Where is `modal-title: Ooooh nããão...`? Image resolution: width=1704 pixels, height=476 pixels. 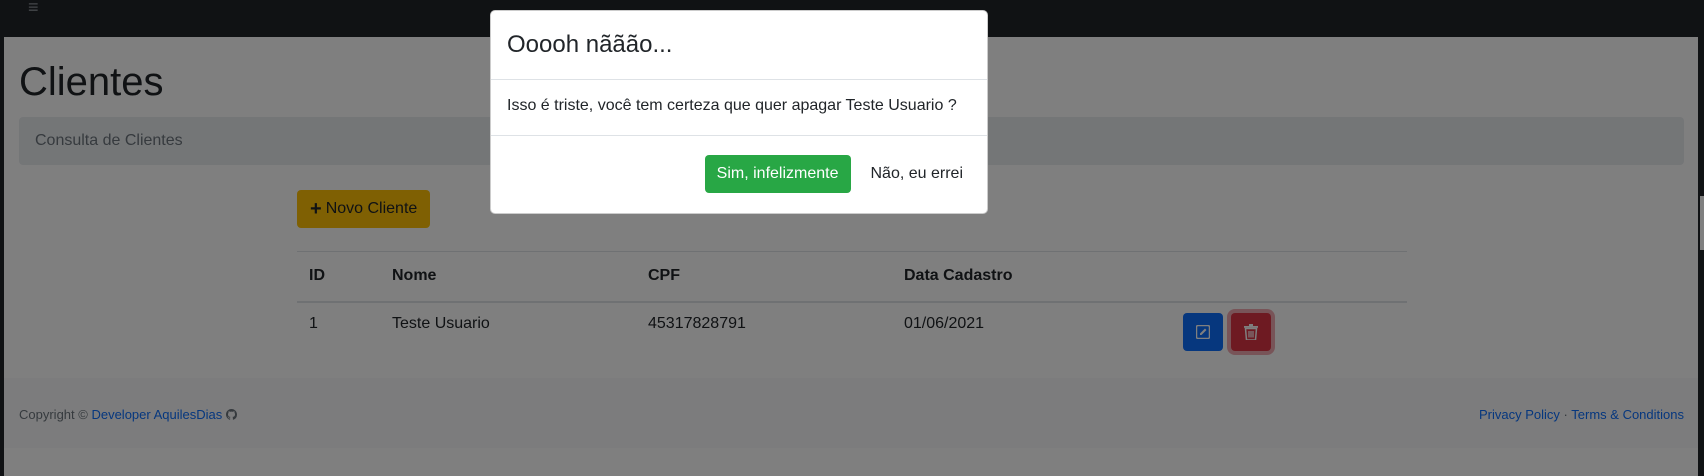 modal-title: Ooooh nããão... is located at coordinates (590, 44).